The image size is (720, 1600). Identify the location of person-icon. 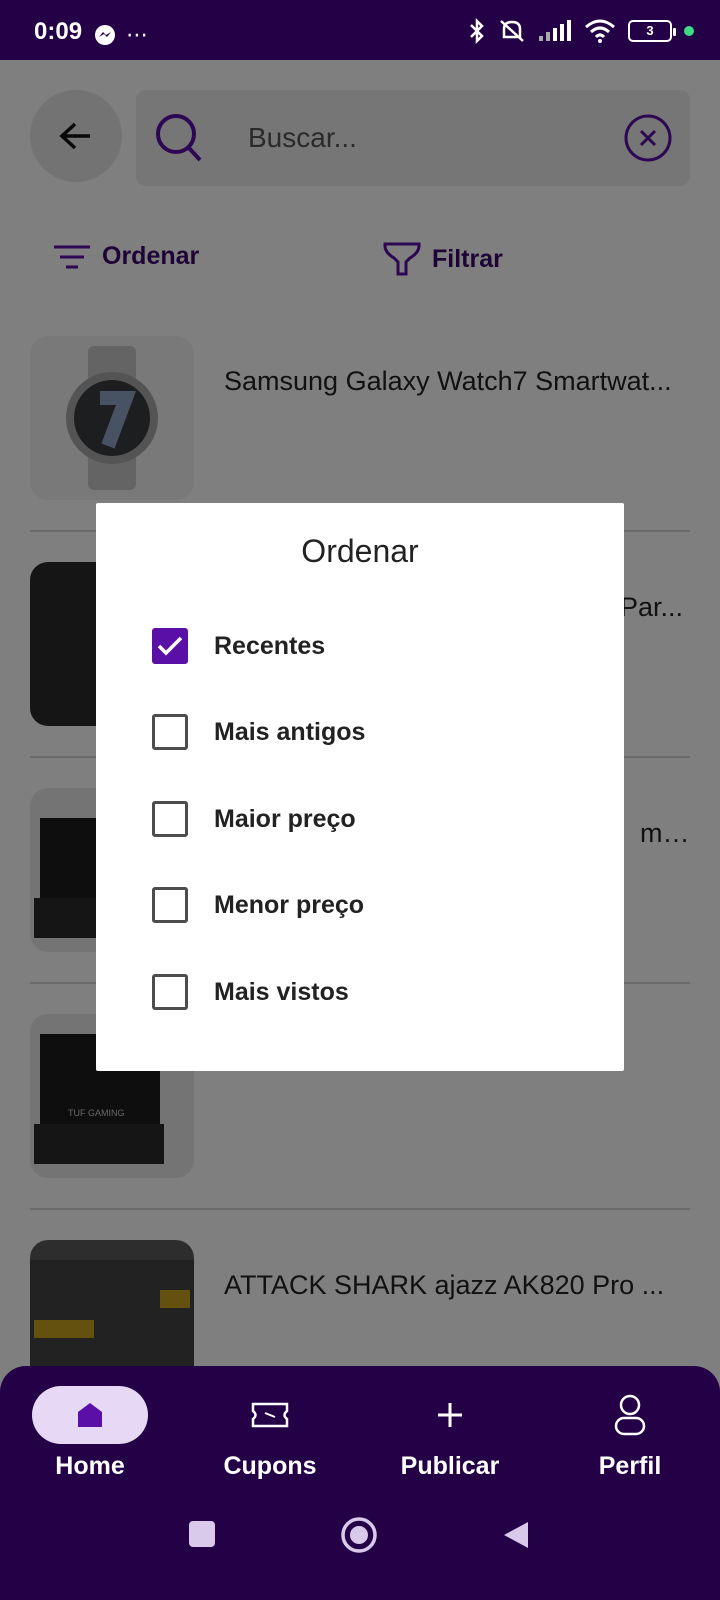
(630, 1415).